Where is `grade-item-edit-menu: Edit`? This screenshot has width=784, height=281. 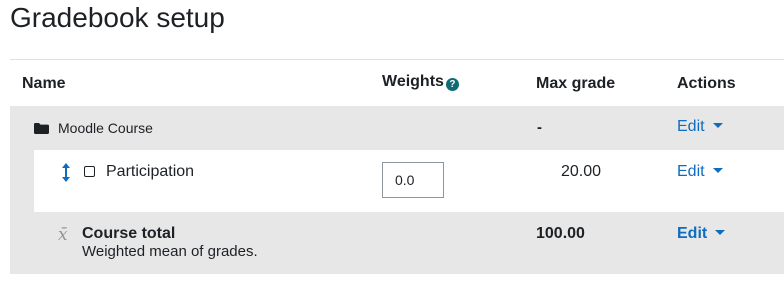
grade-item-edit-menu: Edit is located at coordinates (700, 172).